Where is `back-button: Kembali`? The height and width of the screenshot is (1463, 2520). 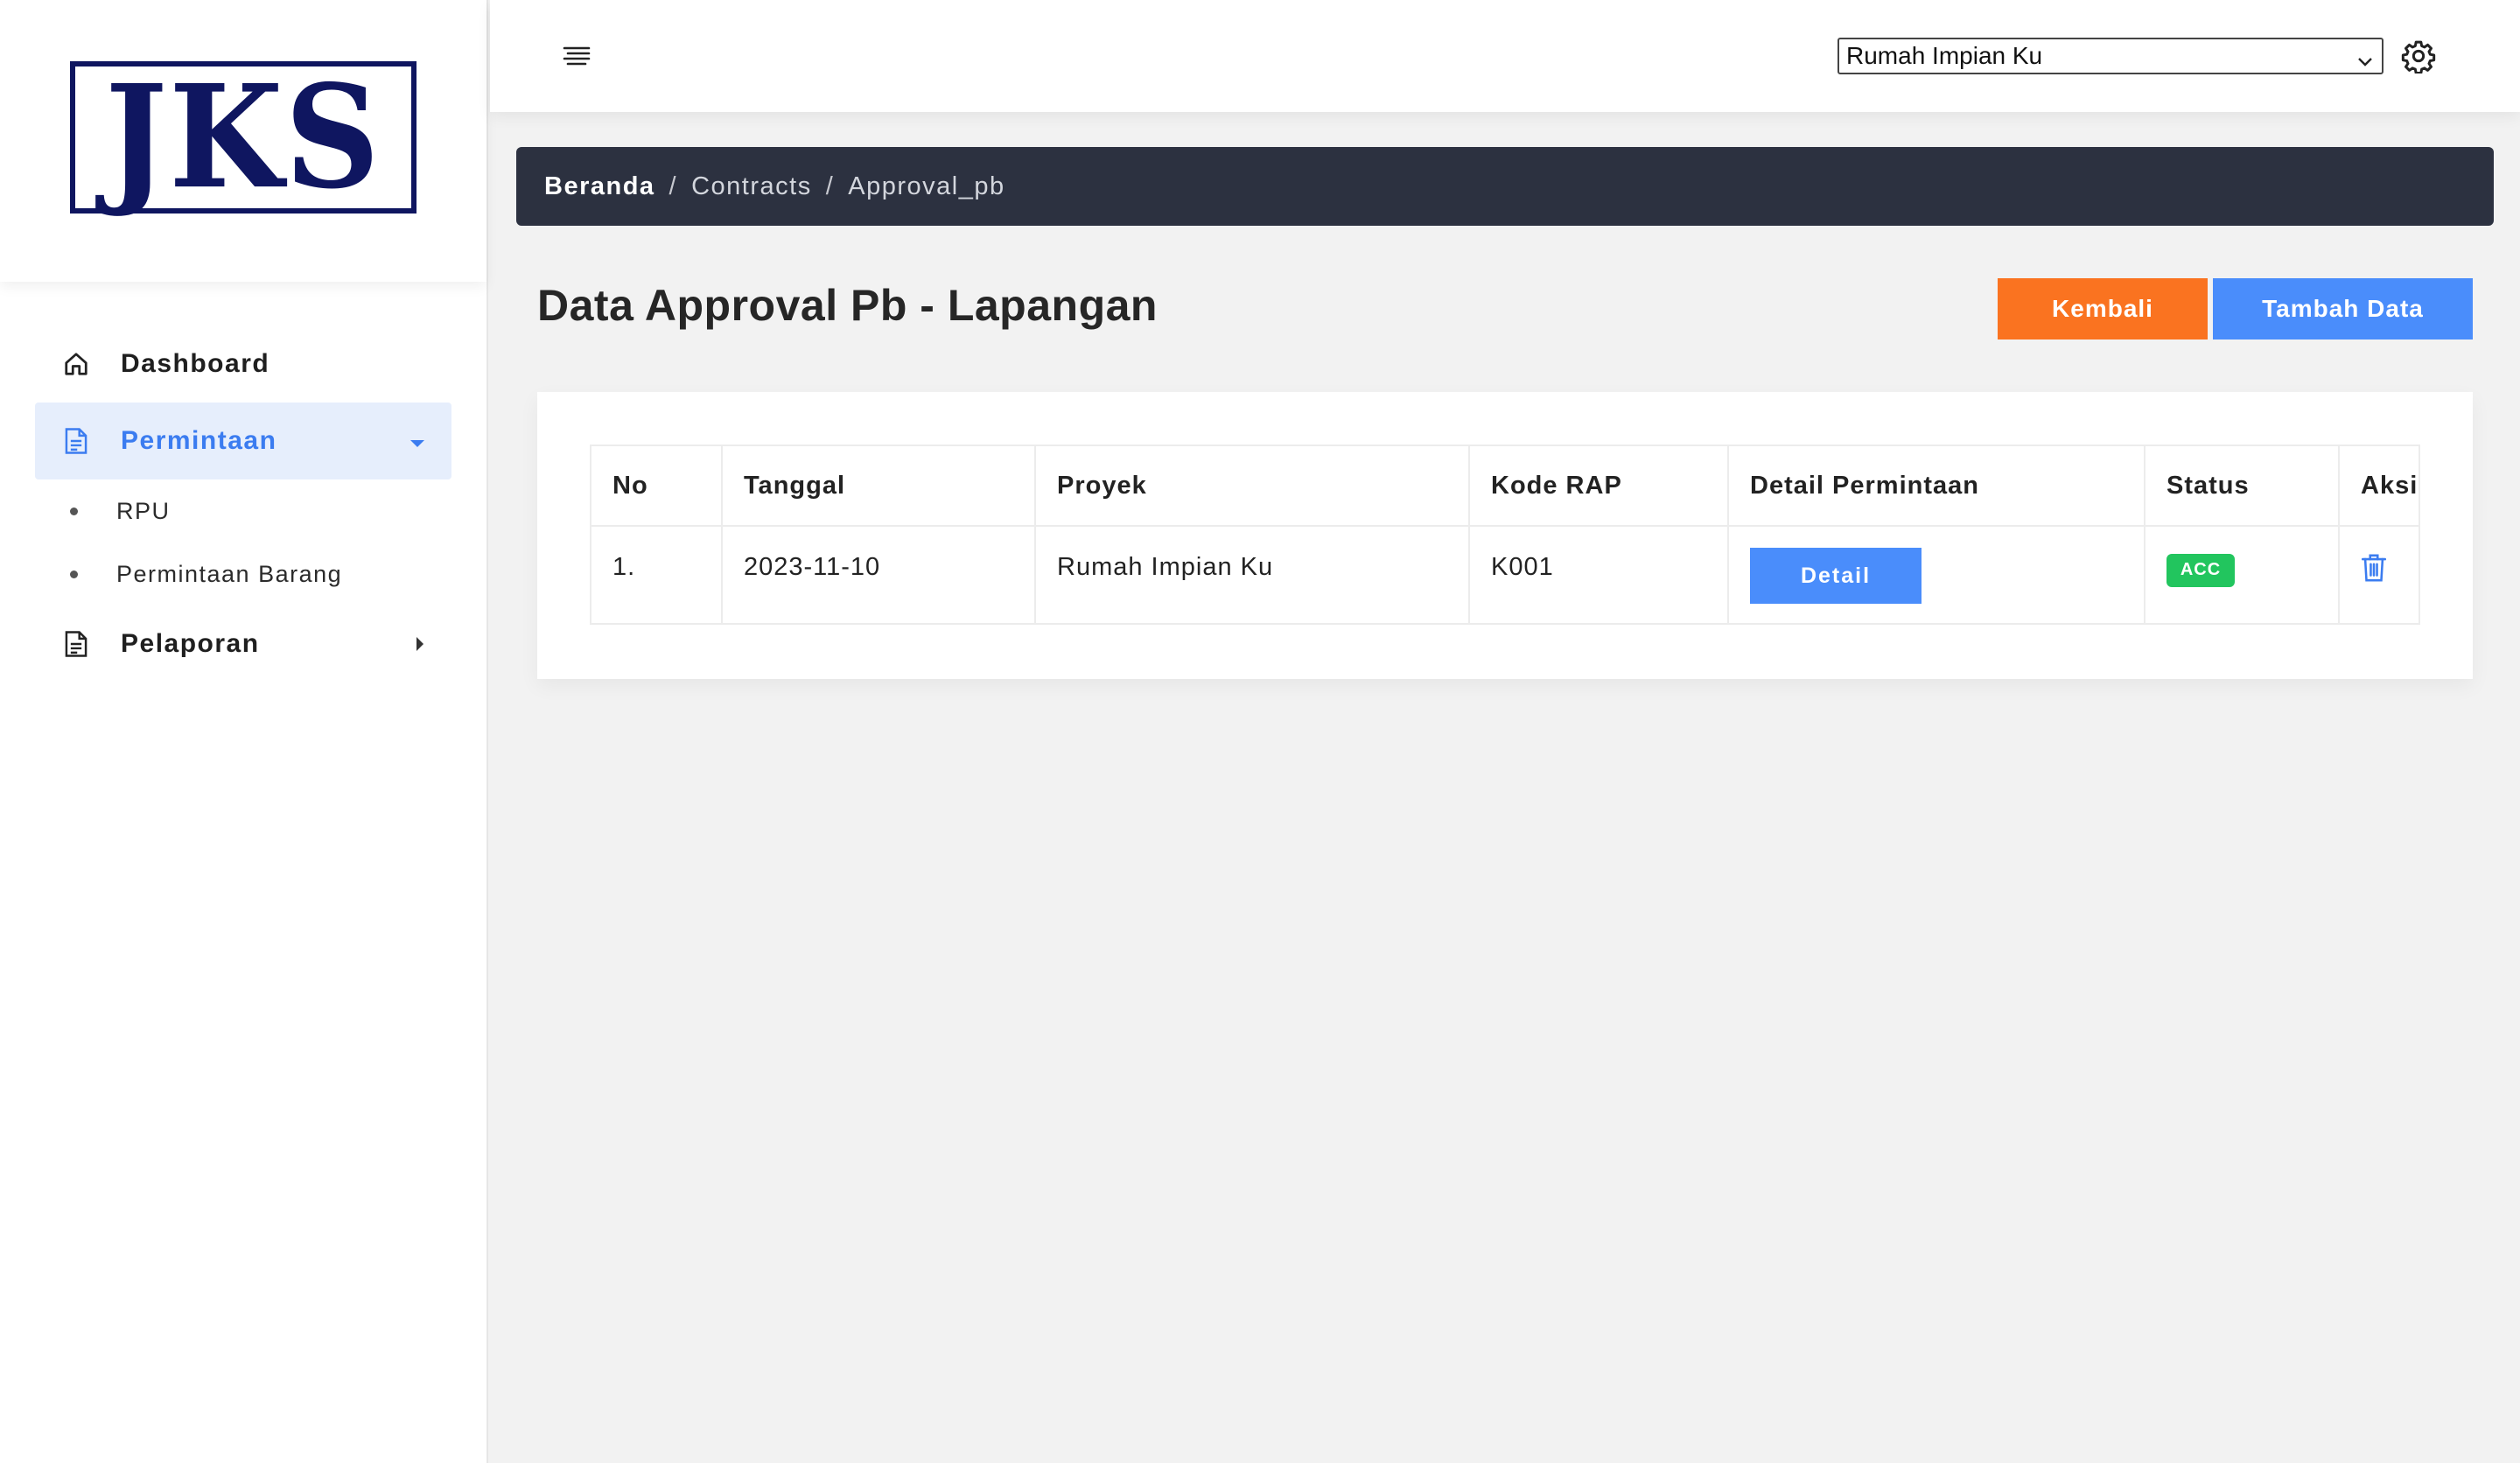 back-button: Kembali is located at coordinates (2103, 309).